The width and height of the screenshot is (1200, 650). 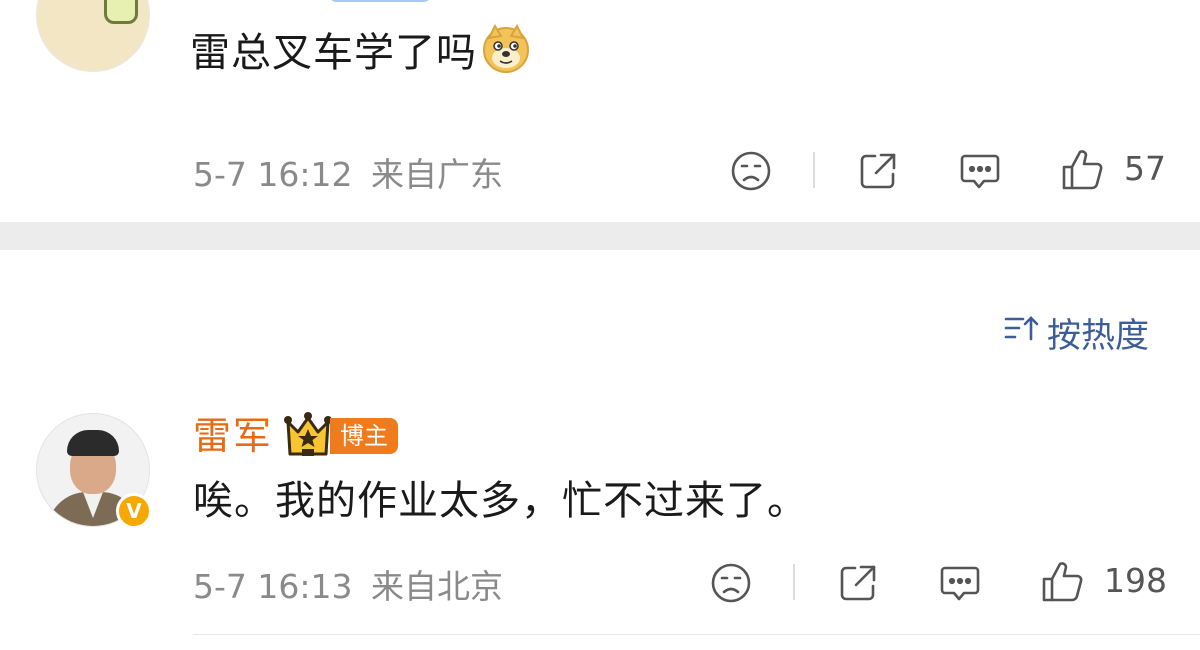 What do you see at coordinates (93, 36) in the screenshot?
I see `avatar` at bounding box center [93, 36].